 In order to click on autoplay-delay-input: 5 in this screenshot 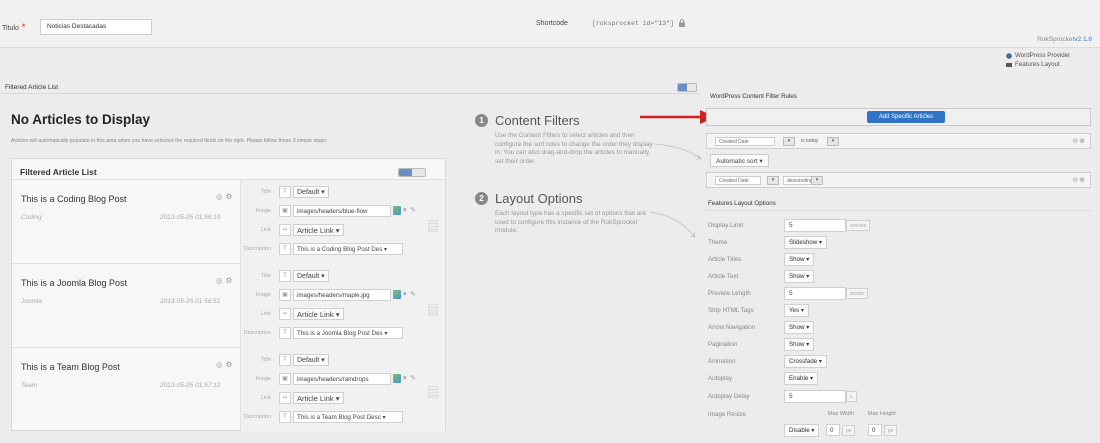, I will do `click(815, 396)`.